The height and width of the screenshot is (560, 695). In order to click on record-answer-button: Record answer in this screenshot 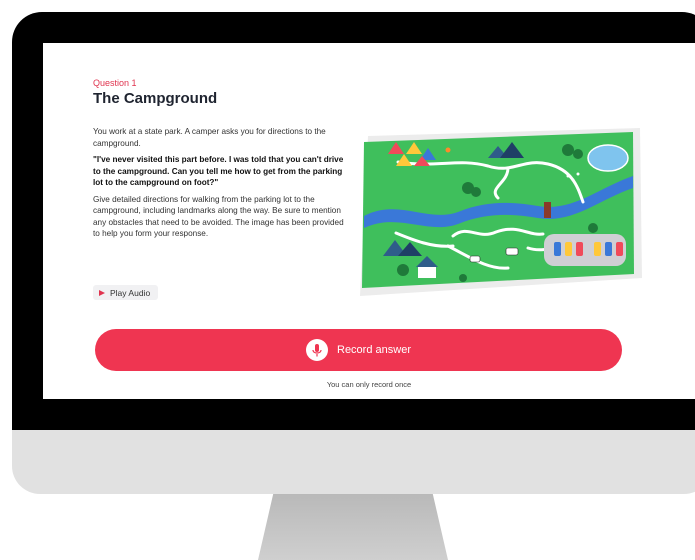, I will do `click(358, 350)`.